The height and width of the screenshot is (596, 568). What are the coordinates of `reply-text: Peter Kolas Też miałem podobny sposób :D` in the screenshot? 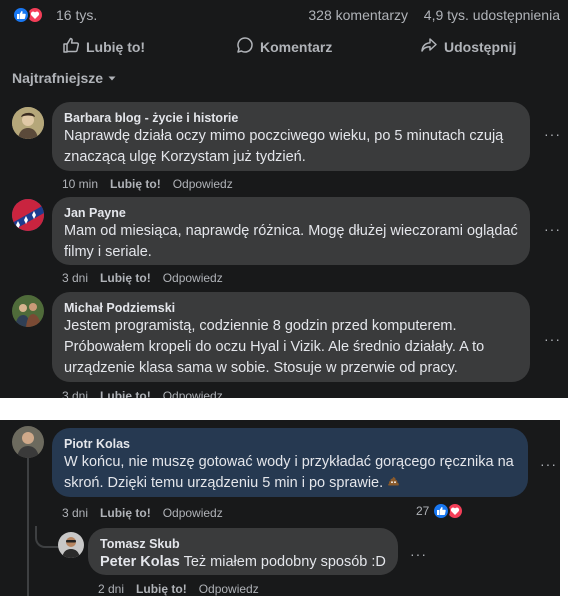 It's located at (243, 562).